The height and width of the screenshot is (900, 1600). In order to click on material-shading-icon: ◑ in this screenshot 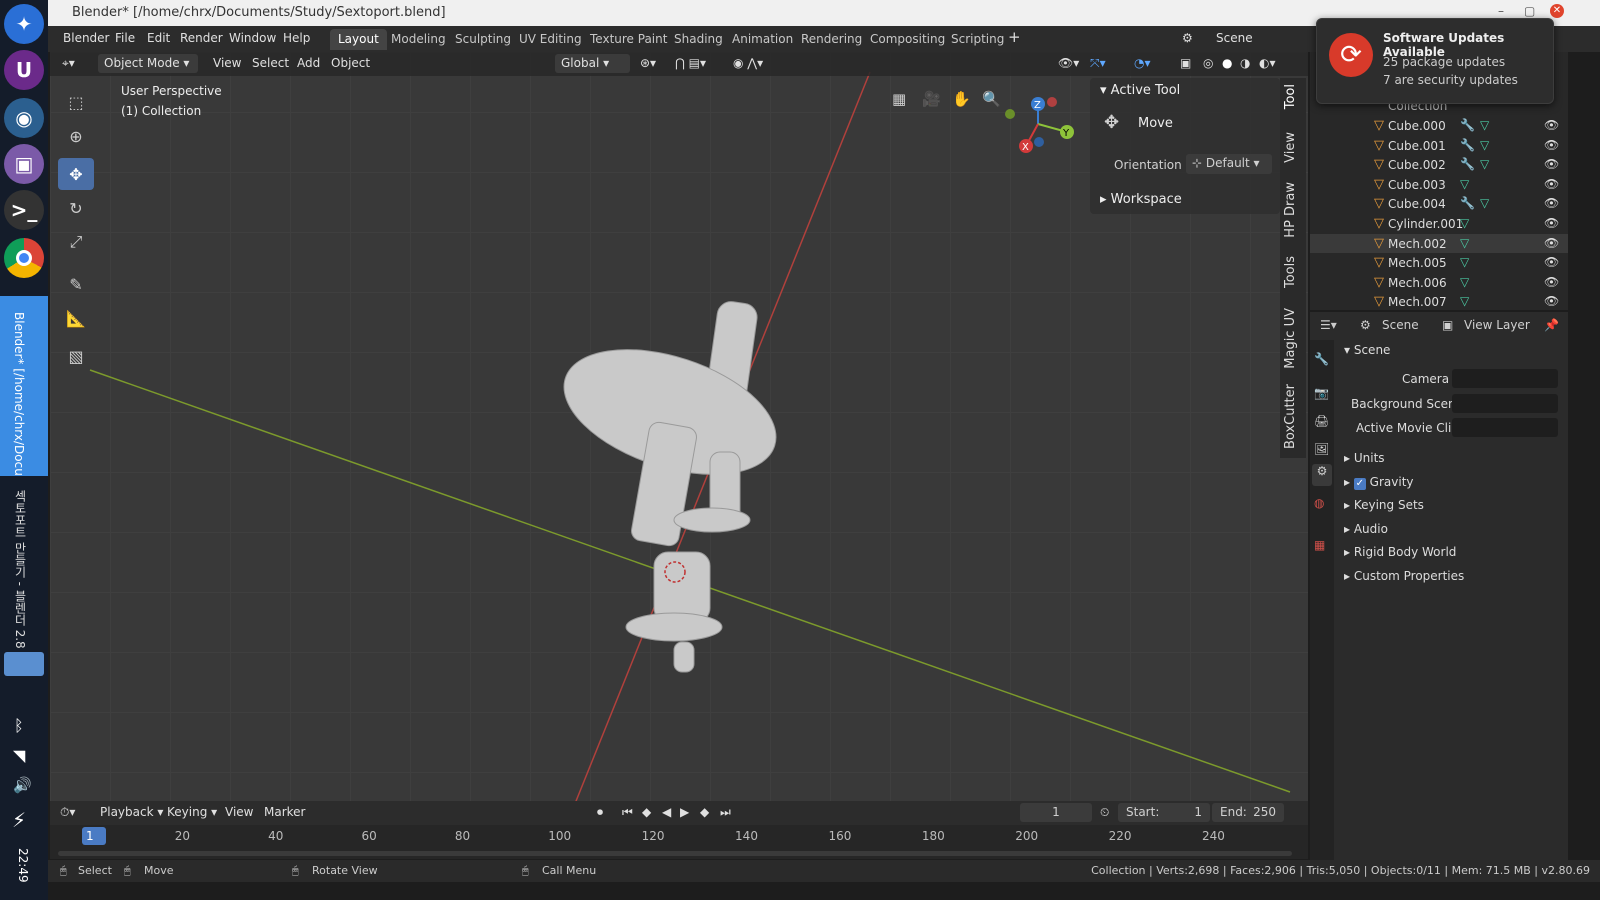, I will do `click(1245, 63)`.